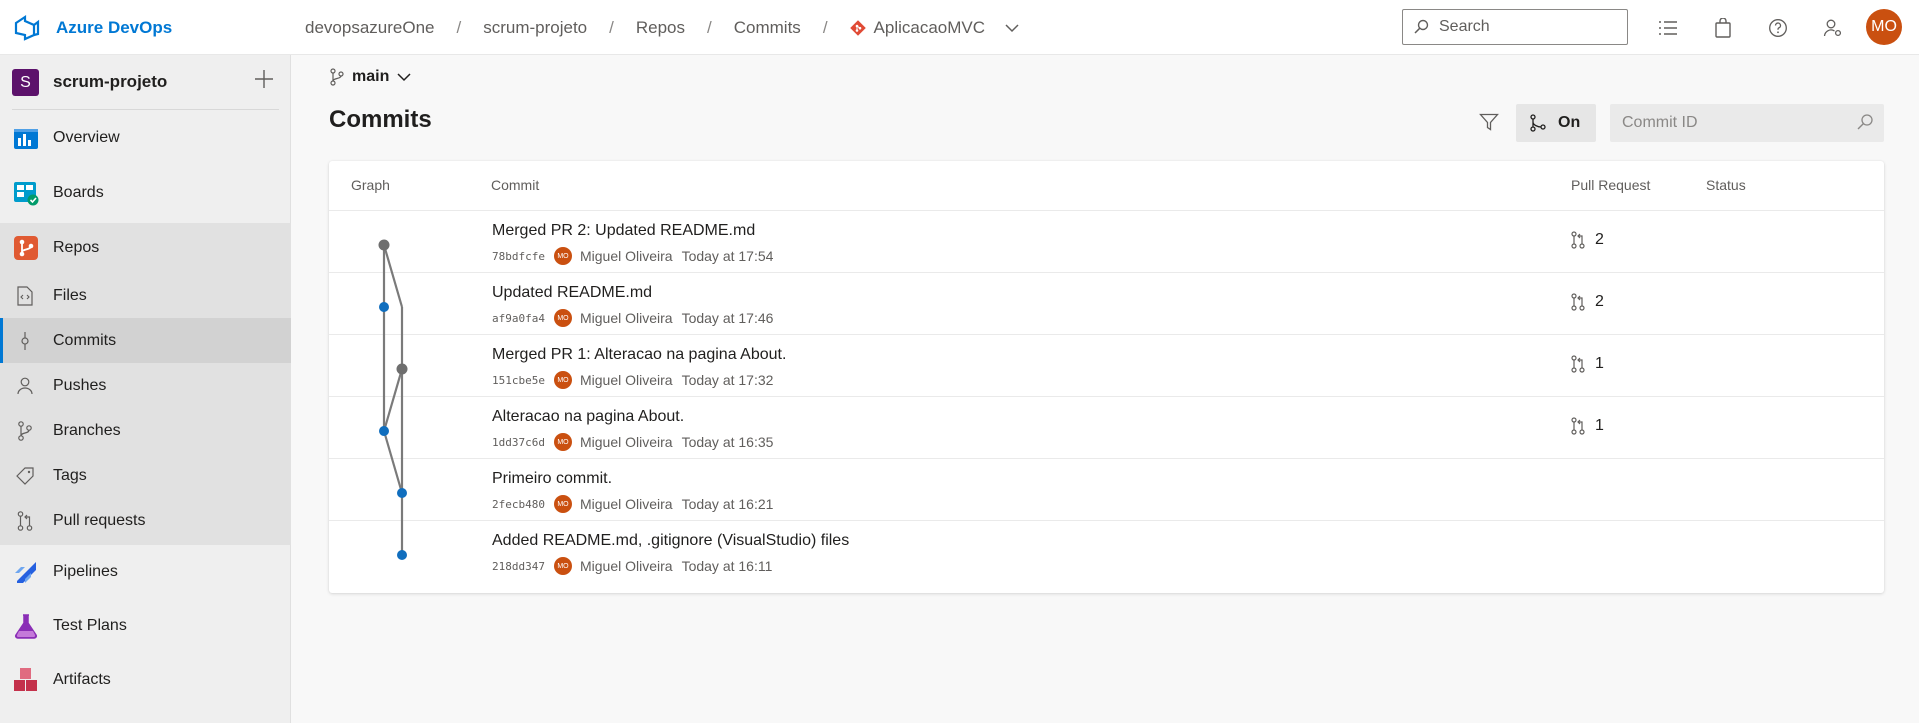 The height and width of the screenshot is (723, 1919). What do you see at coordinates (370, 77) in the screenshot?
I see `branch-selector: main` at bounding box center [370, 77].